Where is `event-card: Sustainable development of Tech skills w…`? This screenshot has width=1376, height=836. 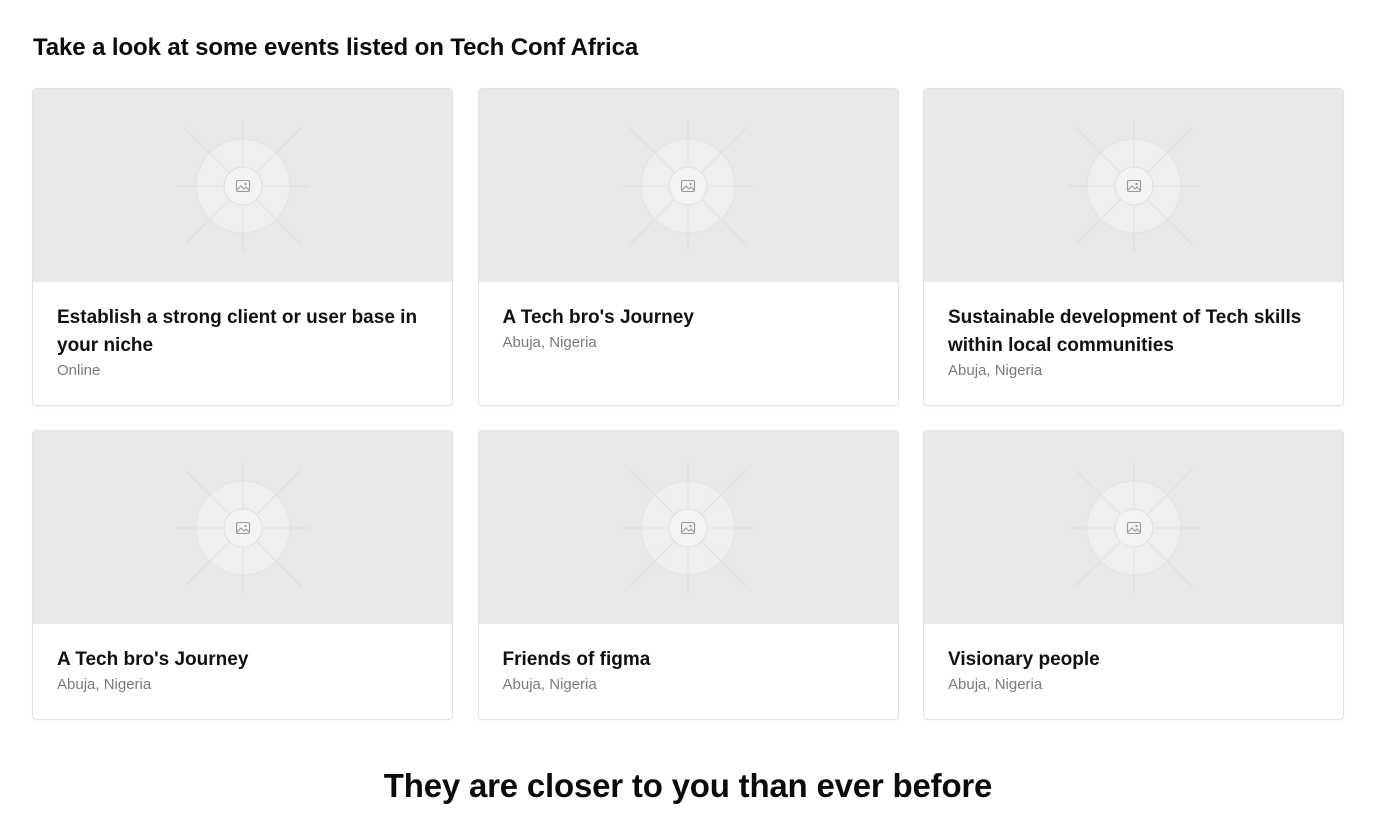
event-card: Sustainable development of Tech skills w… is located at coordinates (1133, 247).